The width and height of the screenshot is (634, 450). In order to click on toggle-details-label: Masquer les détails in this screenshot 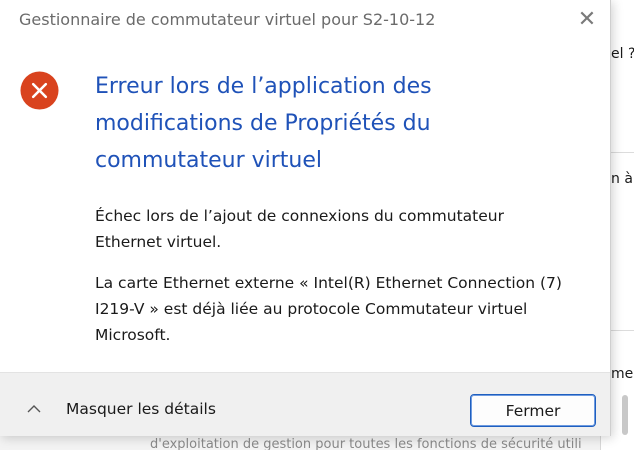, I will do `click(141, 409)`.